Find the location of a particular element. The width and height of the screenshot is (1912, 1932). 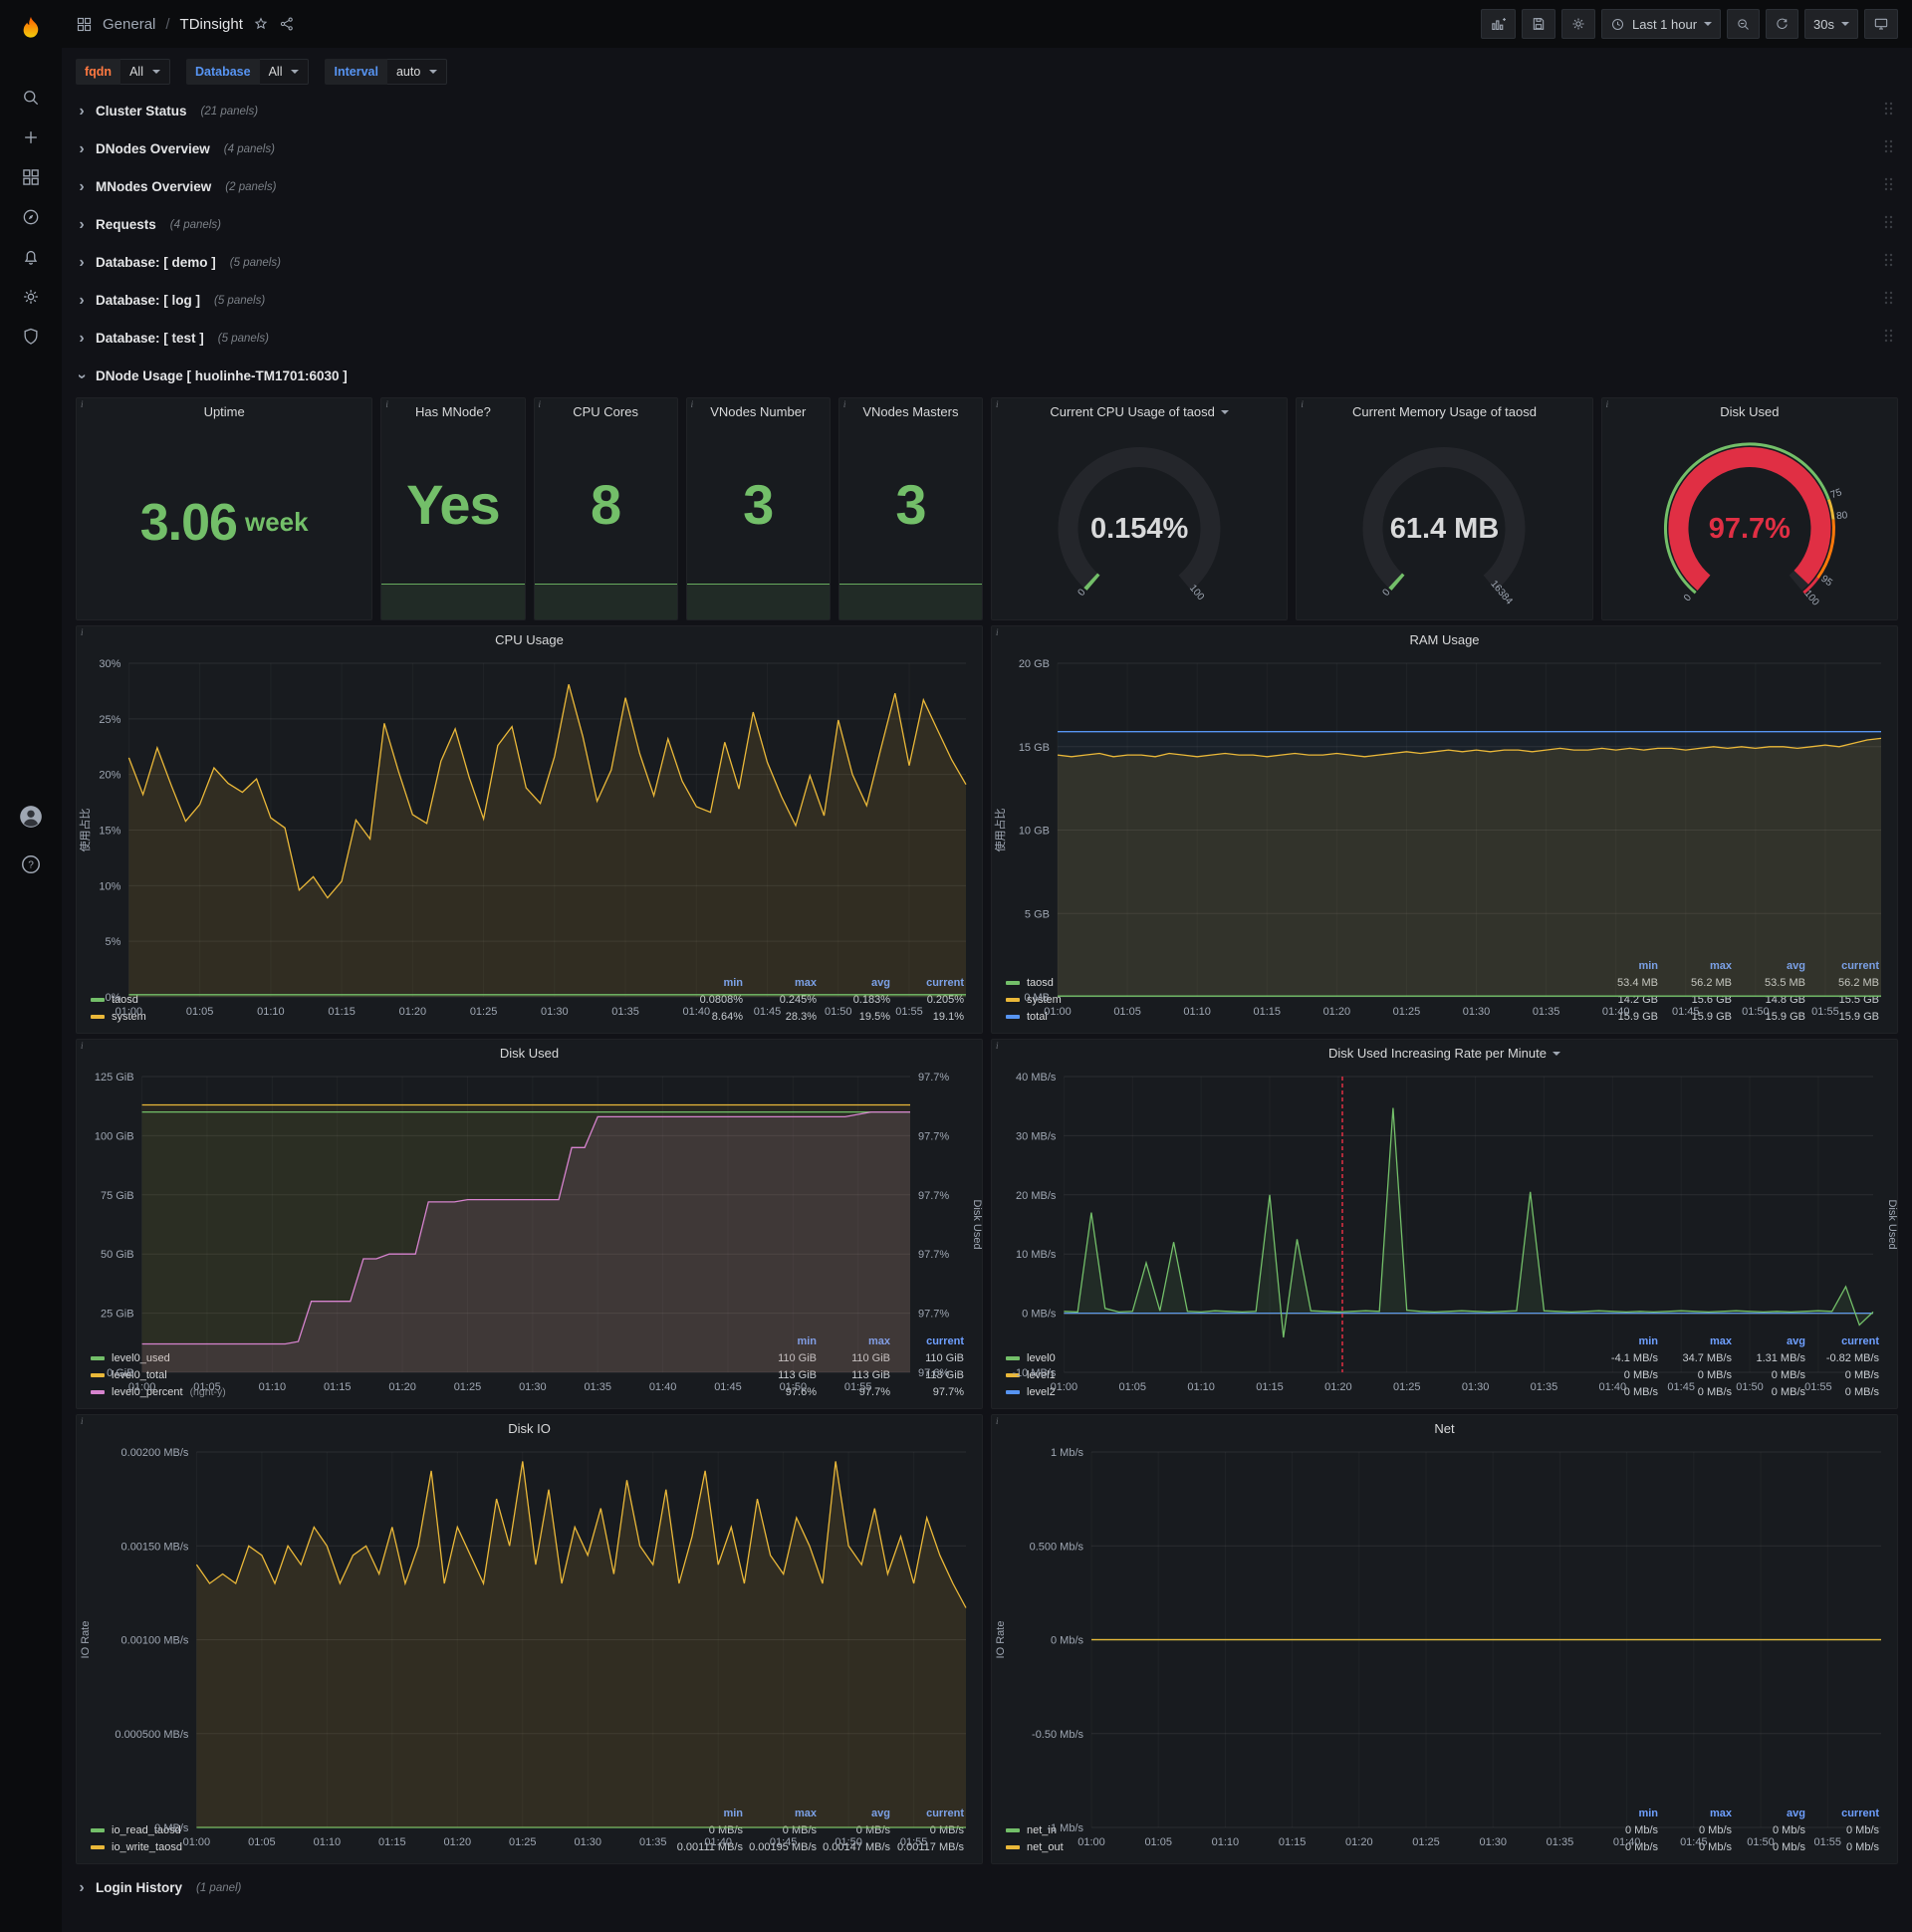

create-plus-icon is located at coordinates (31, 138).